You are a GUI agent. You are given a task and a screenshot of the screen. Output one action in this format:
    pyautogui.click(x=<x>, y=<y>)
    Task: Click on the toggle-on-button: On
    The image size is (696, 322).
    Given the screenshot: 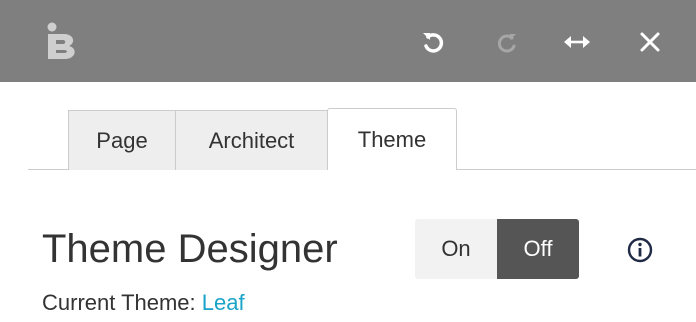 What is the action you would take?
    pyautogui.click(x=456, y=249)
    